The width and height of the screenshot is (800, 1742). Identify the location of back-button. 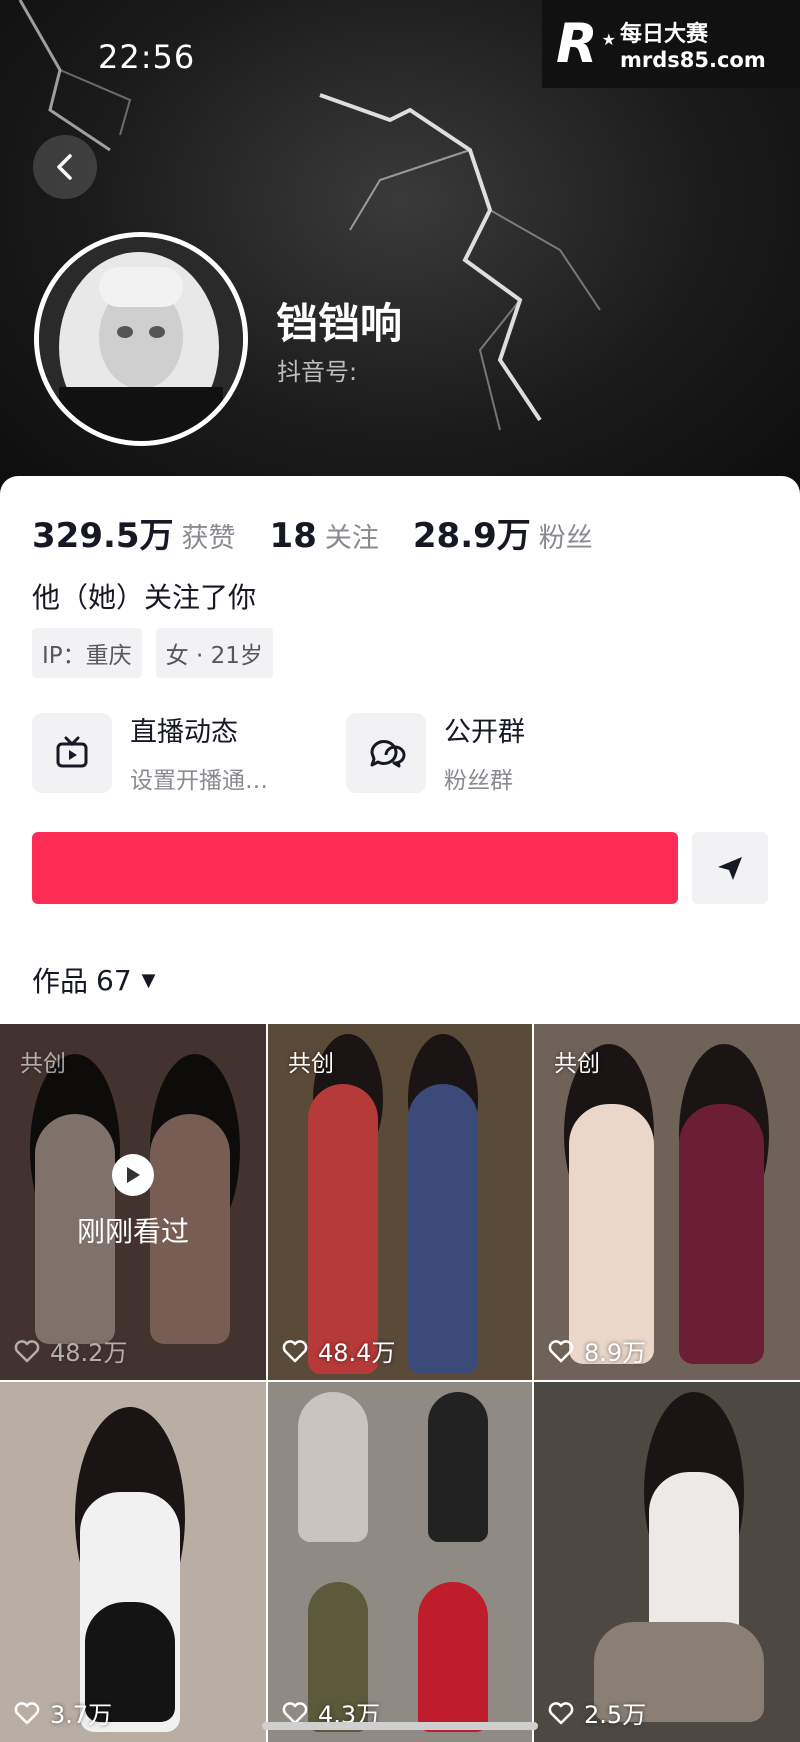
(65, 167).